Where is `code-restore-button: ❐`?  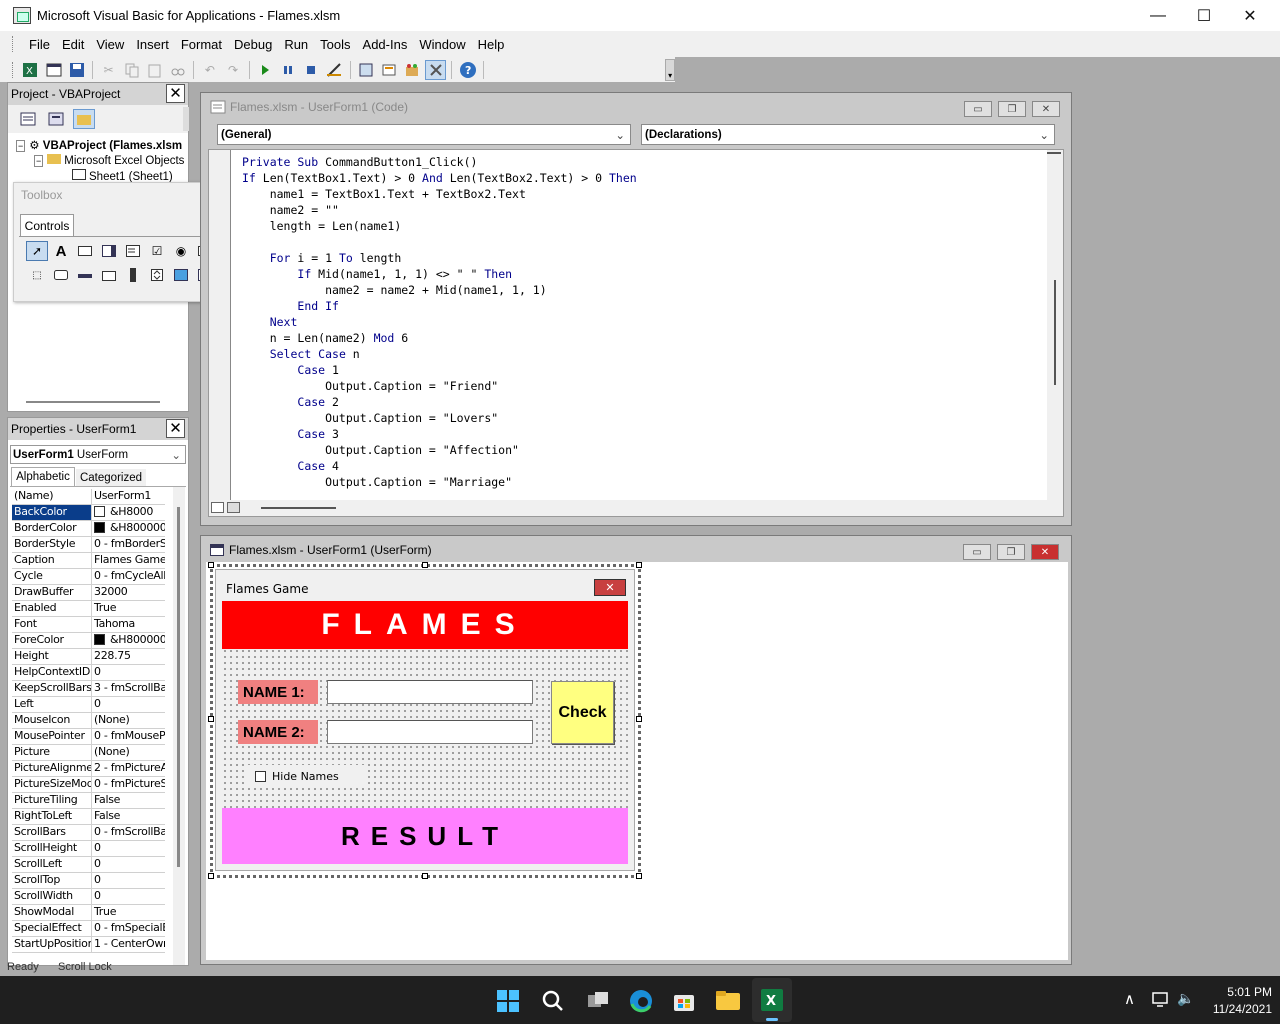
code-restore-button: ❐ is located at coordinates (1012, 109).